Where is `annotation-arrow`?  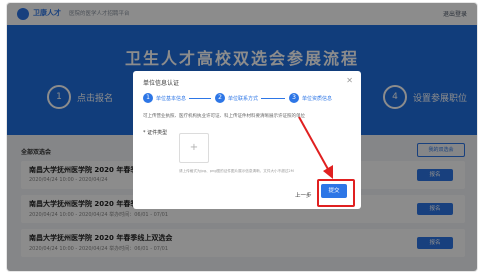
annotation-arrow is located at coordinates (315, 147).